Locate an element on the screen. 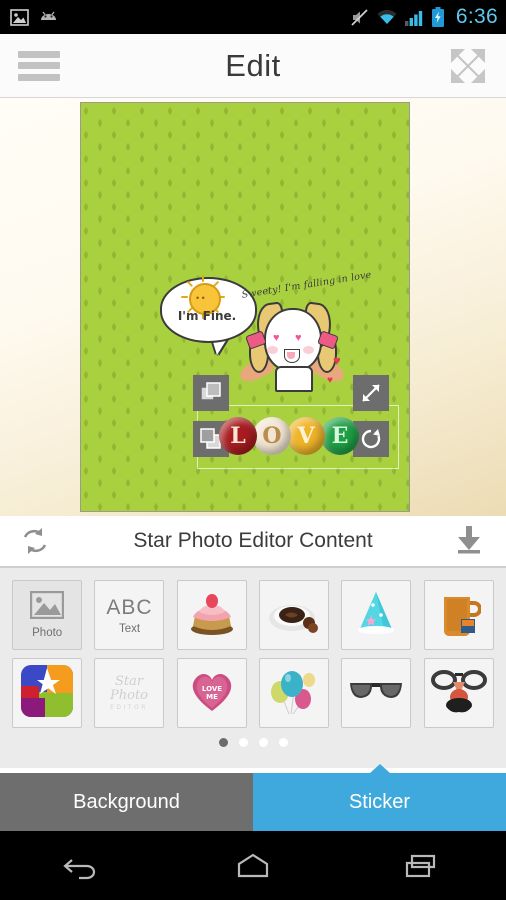 This screenshot has width=506, height=900. abc-glyph: ABC is located at coordinates (129, 607).